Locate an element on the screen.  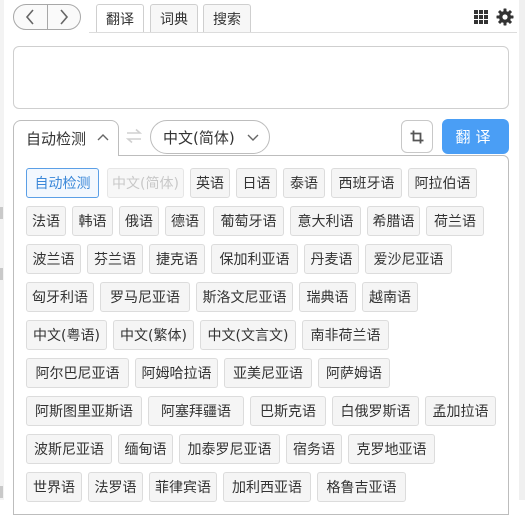
source-language-select: 自动检测 is located at coordinates (66, 138).